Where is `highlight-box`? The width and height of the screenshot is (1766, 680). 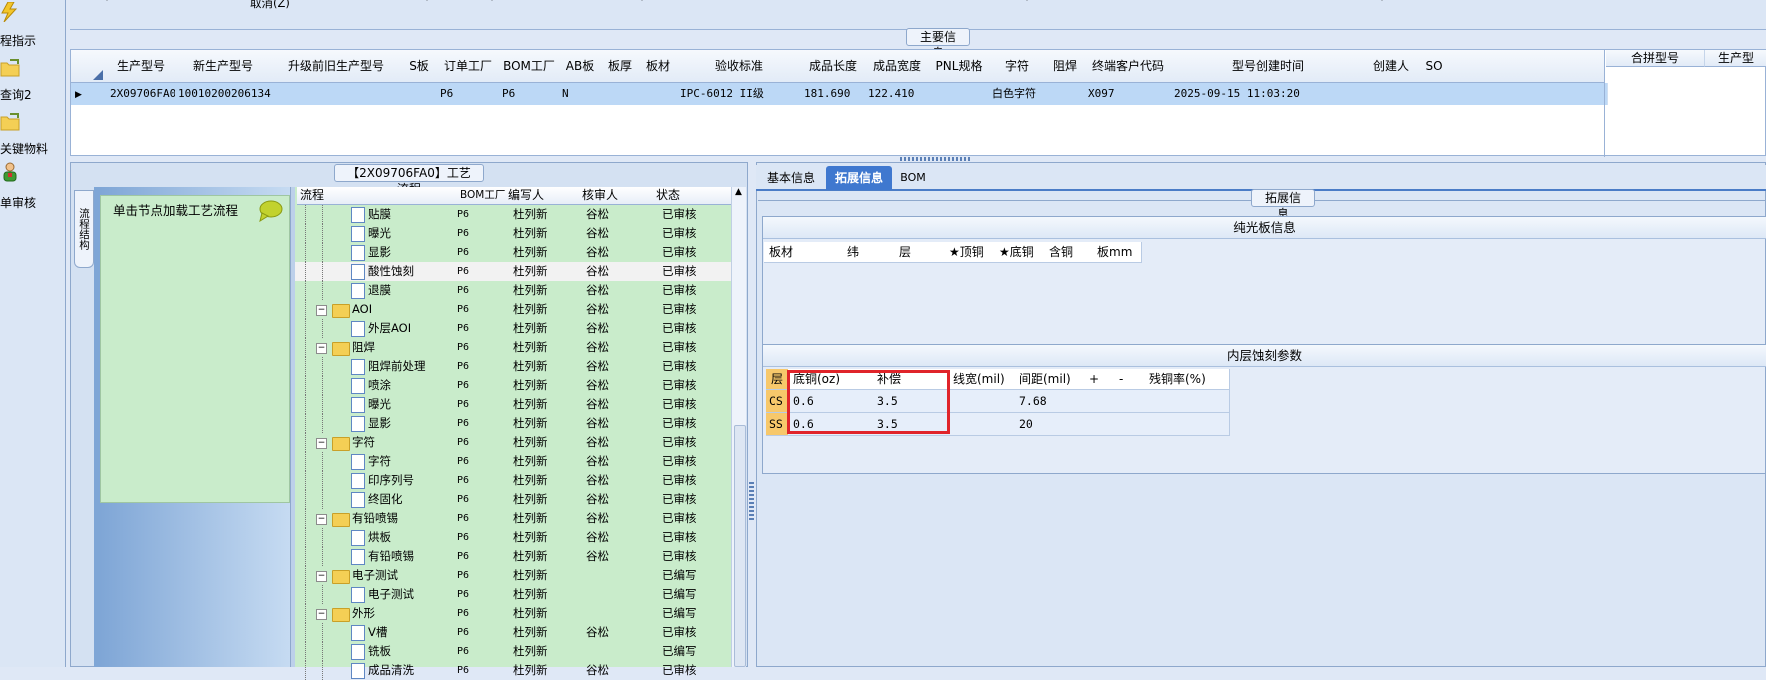 highlight-box is located at coordinates (868, 402).